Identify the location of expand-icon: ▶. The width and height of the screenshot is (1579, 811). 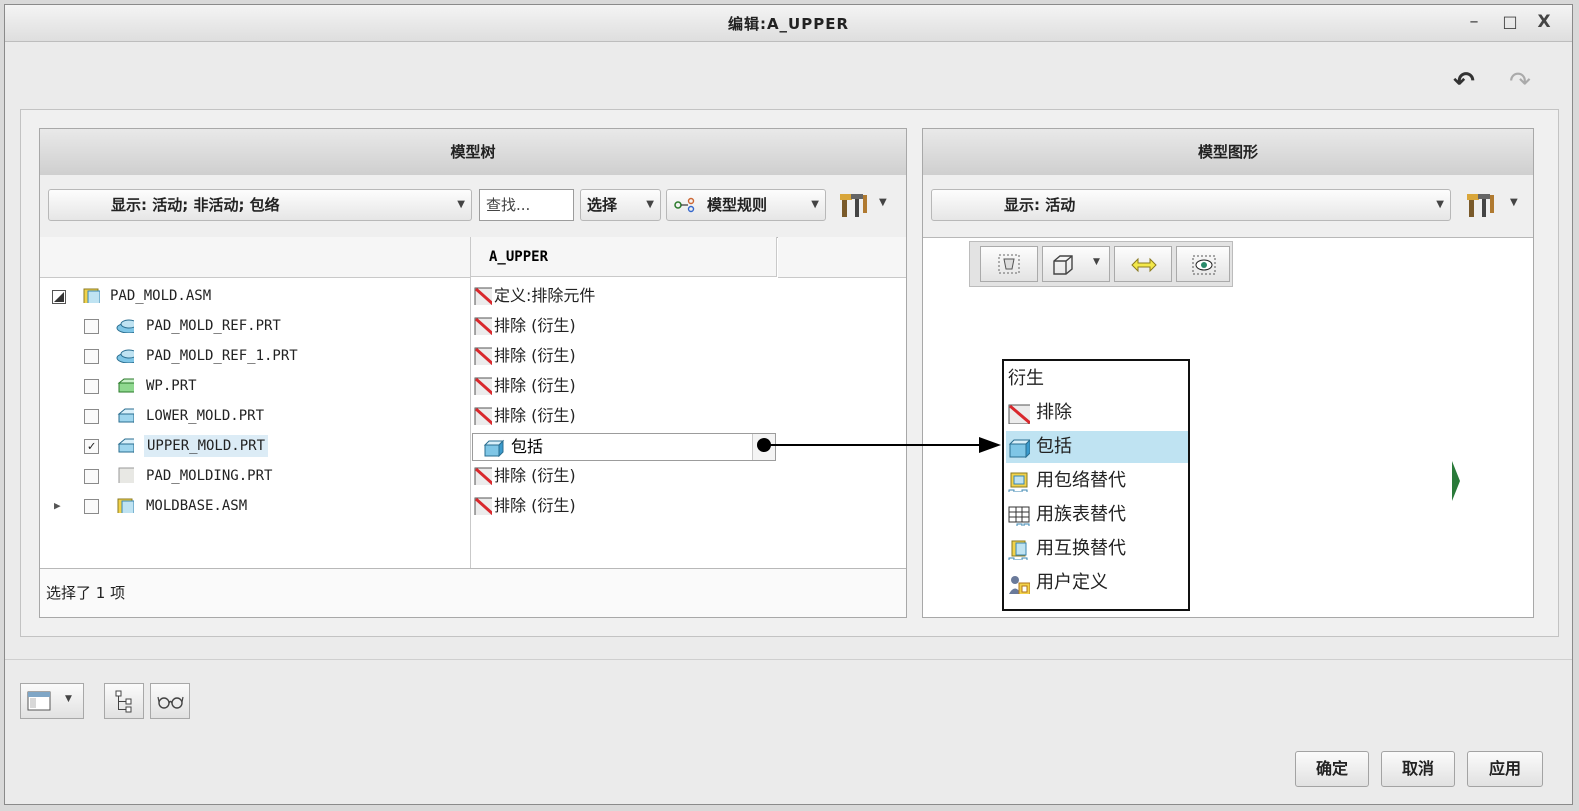
(57, 506).